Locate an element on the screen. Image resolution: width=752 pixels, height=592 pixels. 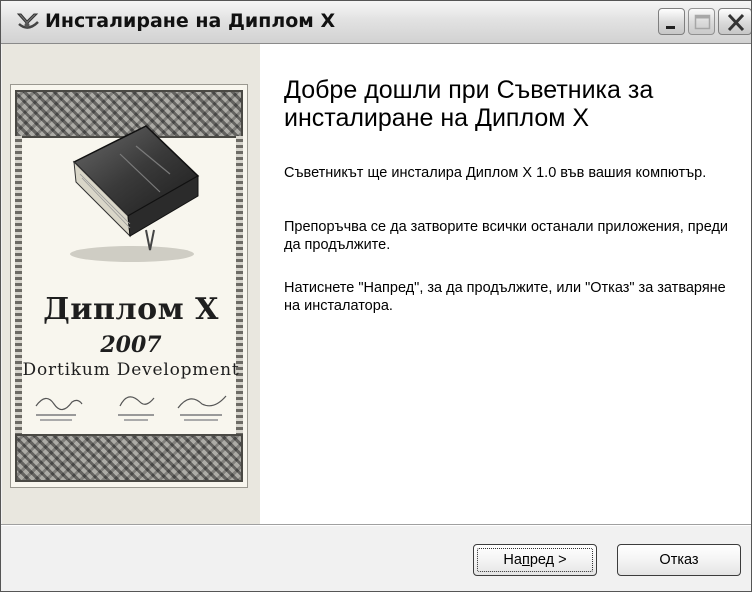
minimize-button is located at coordinates (671, 21).